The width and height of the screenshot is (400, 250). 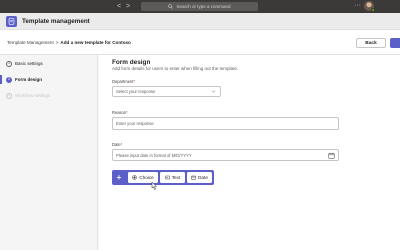 What do you see at coordinates (95, 42) in the screenshot?
I see `breadcrumb-current: Add a new template for Contoso` at bounding box center [95, 42].